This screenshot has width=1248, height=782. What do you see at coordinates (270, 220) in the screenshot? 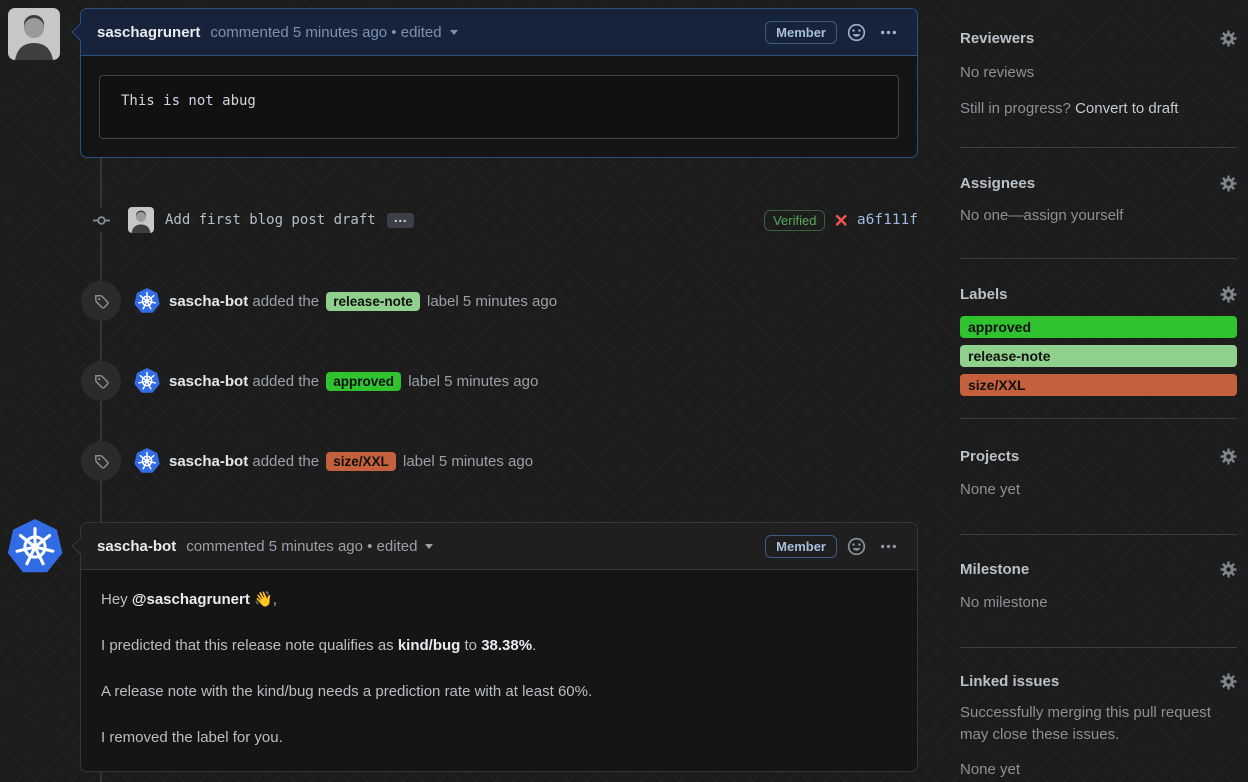
I see `commit-message-link: Add first blog post draft` at bounding box center [270, 220].